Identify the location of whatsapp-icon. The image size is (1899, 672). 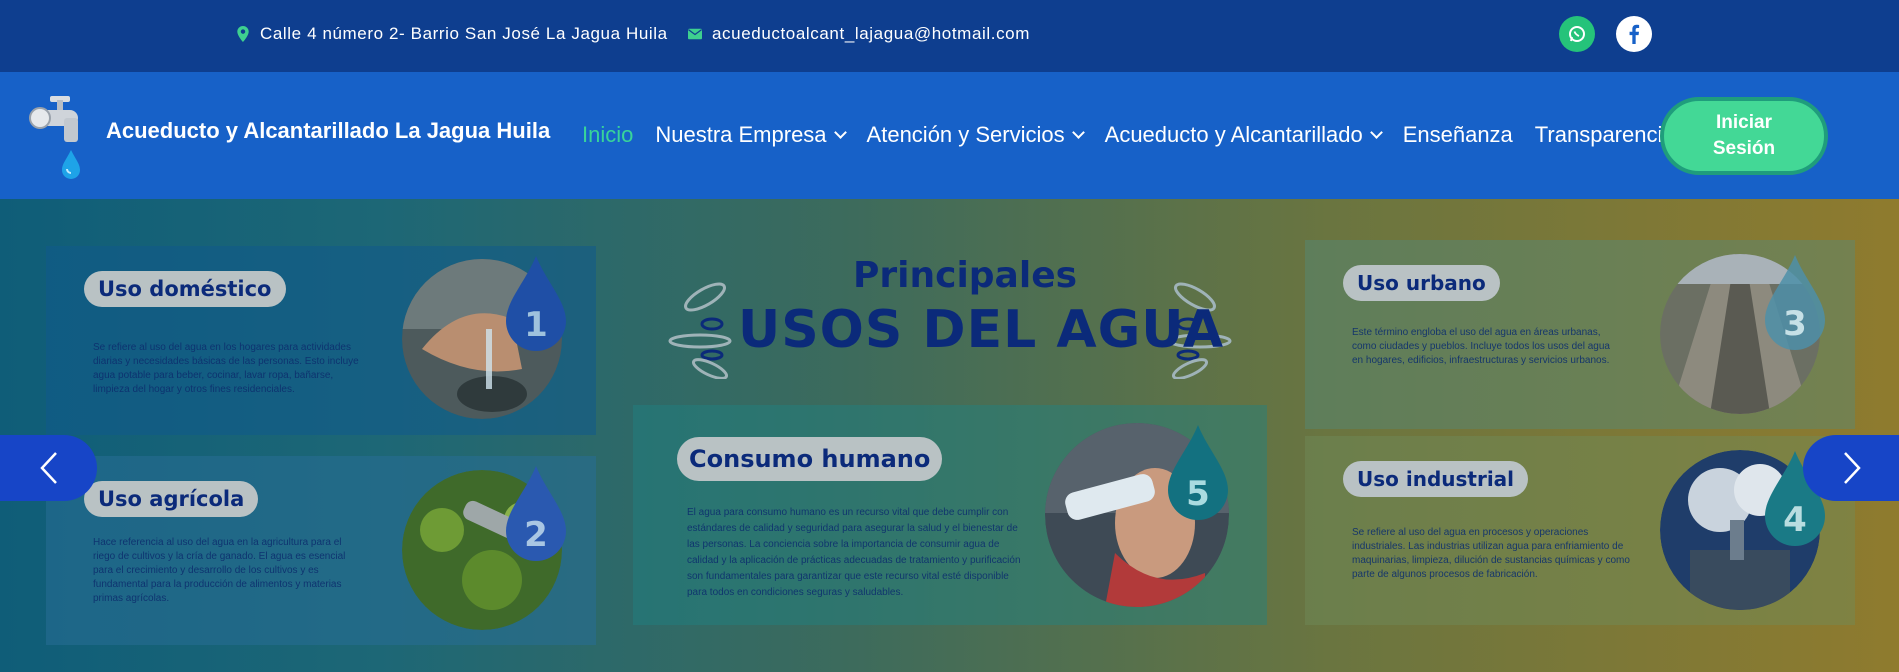
(1577, 34).